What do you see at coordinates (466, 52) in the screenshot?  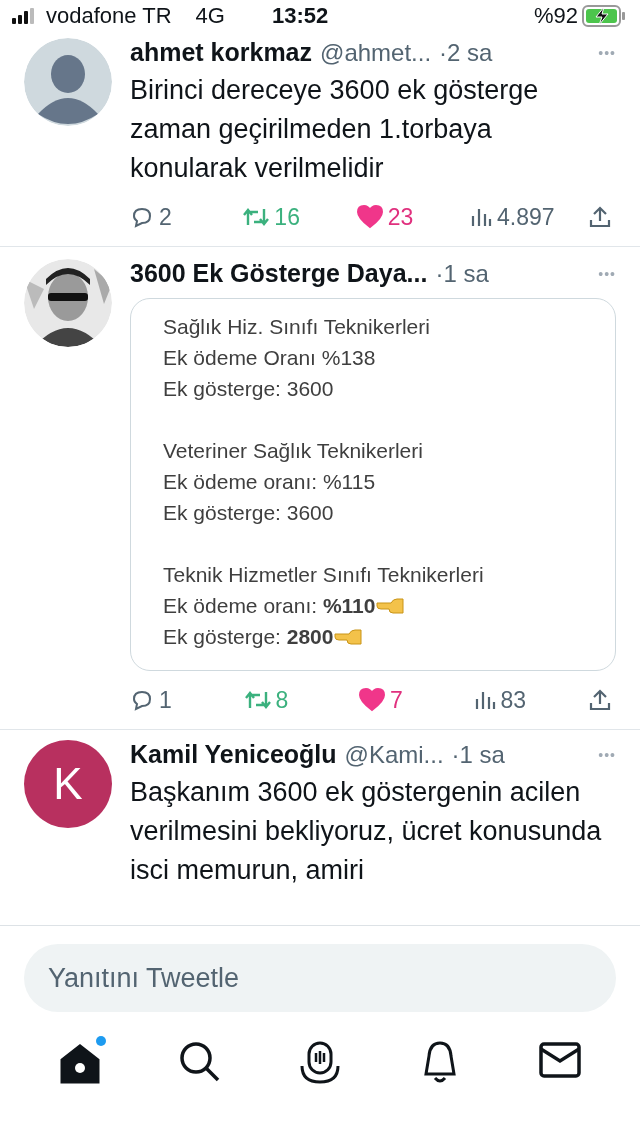 I see `post-time: ·2 sa` at bounding box center [466, 52].